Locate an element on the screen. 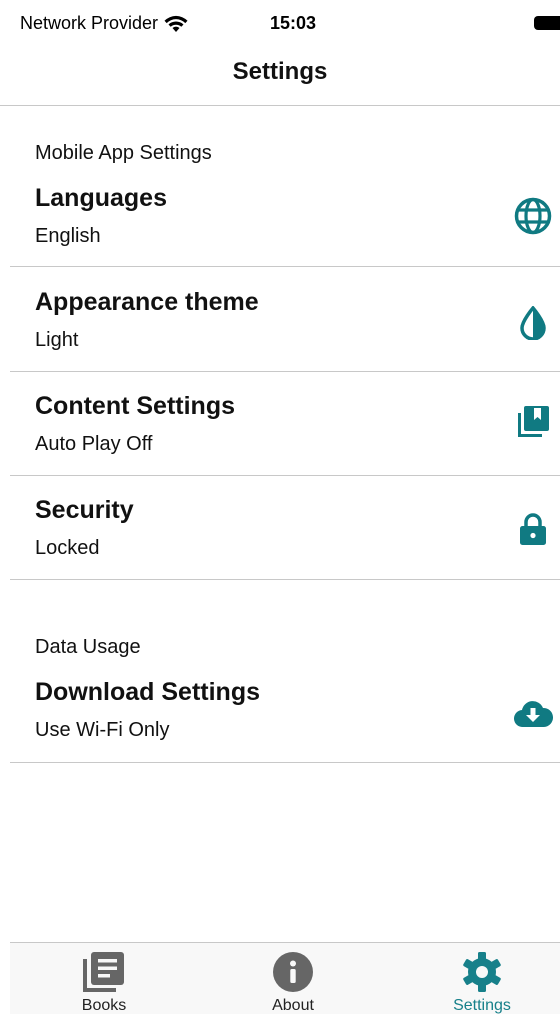 The image size is (560, 1015). tab-settings: Settings is located at coordinates (482, 978).